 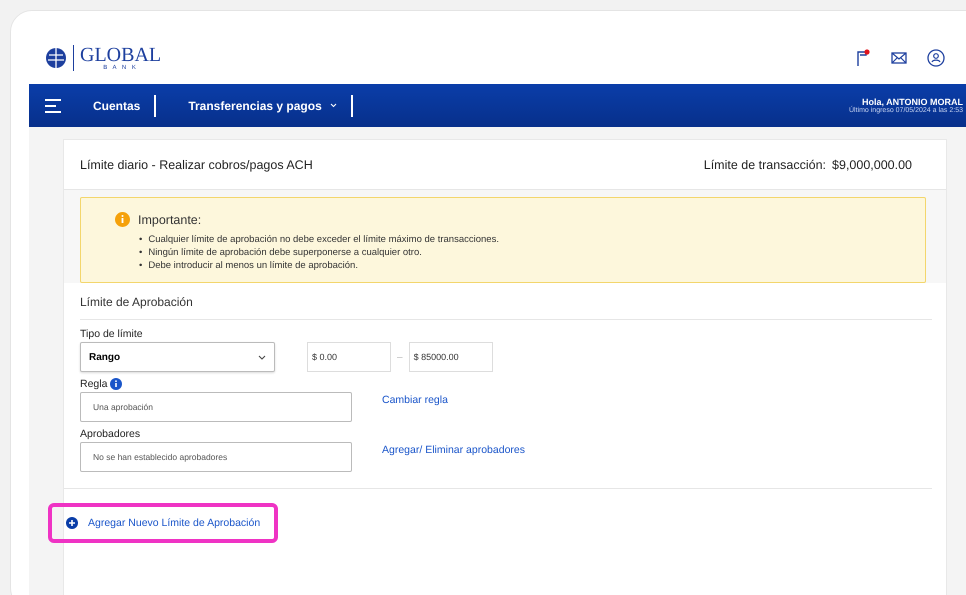 I want to click on notice-item: Ningún límite de aprobación debe superponerse a cualquier otro., so click(x=285, y=252).